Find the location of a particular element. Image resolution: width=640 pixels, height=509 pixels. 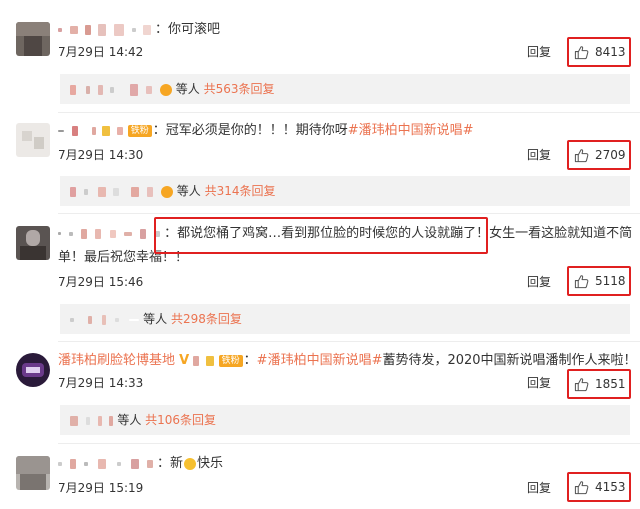

reply-summary-bar: 等人 共298条回复 is located at coordinates (345, 319).